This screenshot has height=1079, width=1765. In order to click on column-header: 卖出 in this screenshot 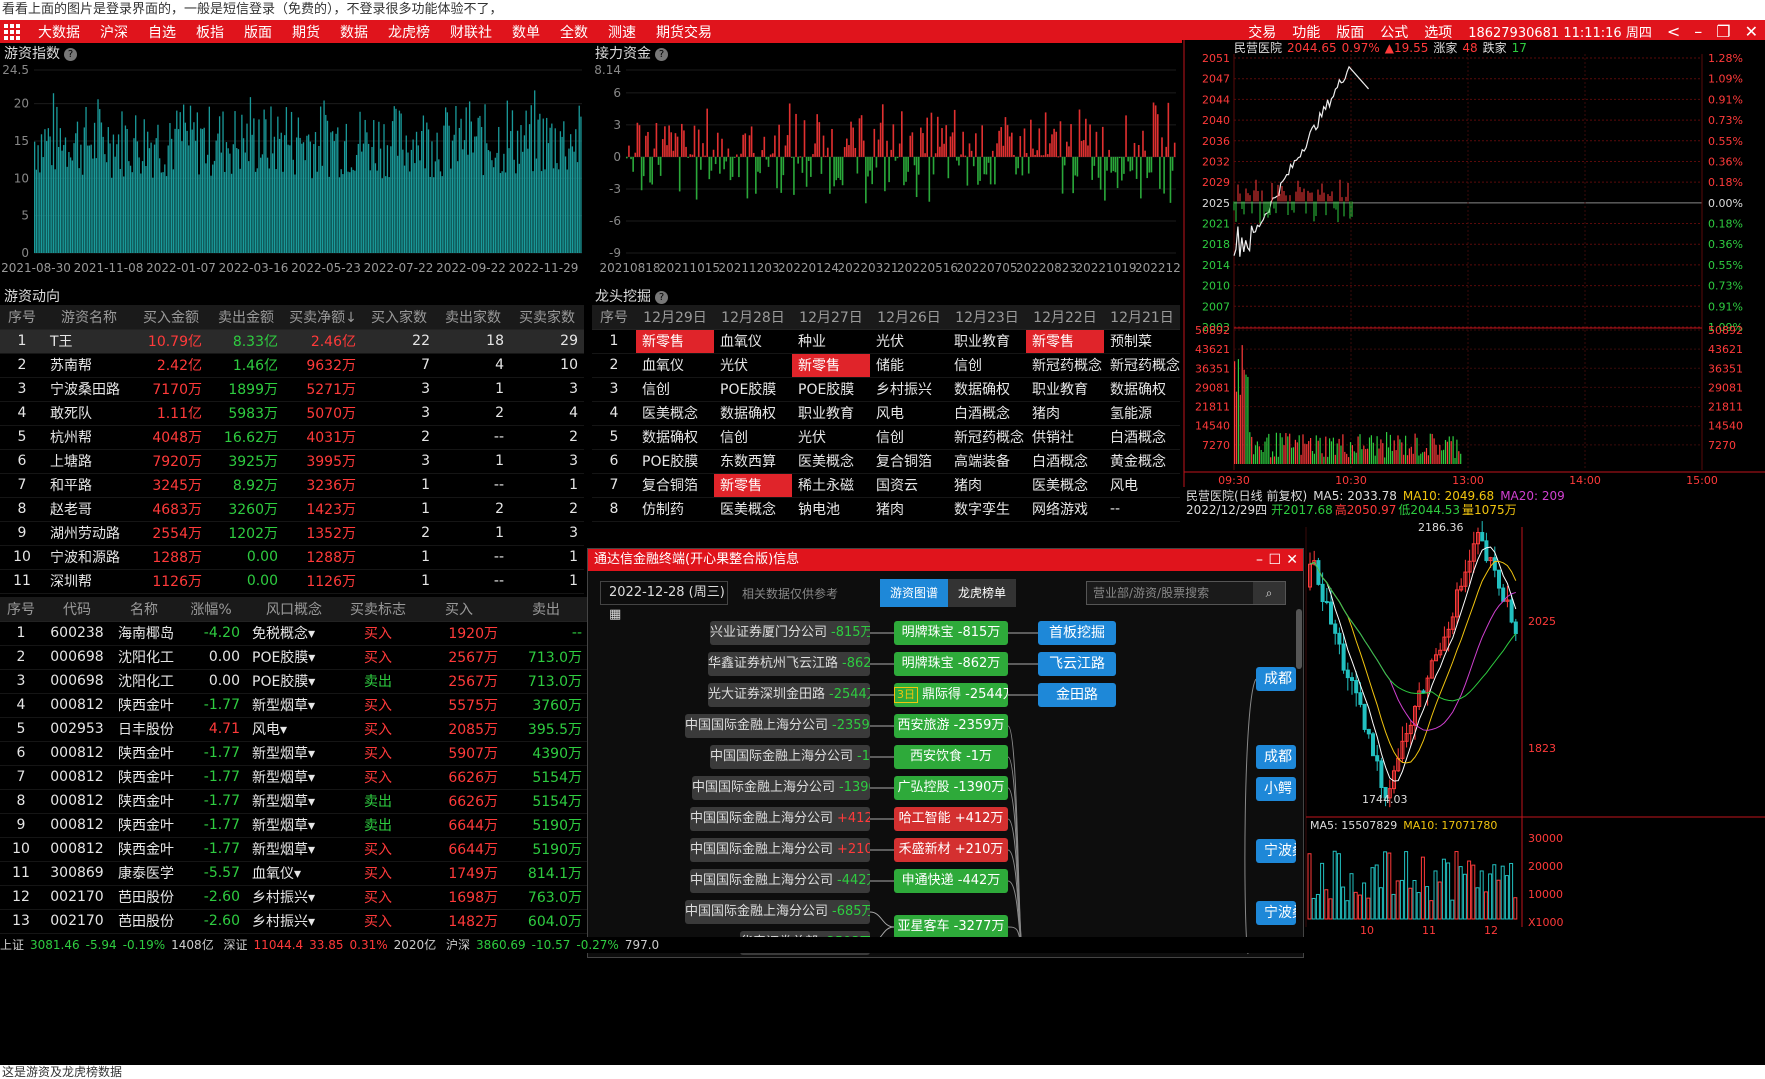, I will do `click(546, 609)`.